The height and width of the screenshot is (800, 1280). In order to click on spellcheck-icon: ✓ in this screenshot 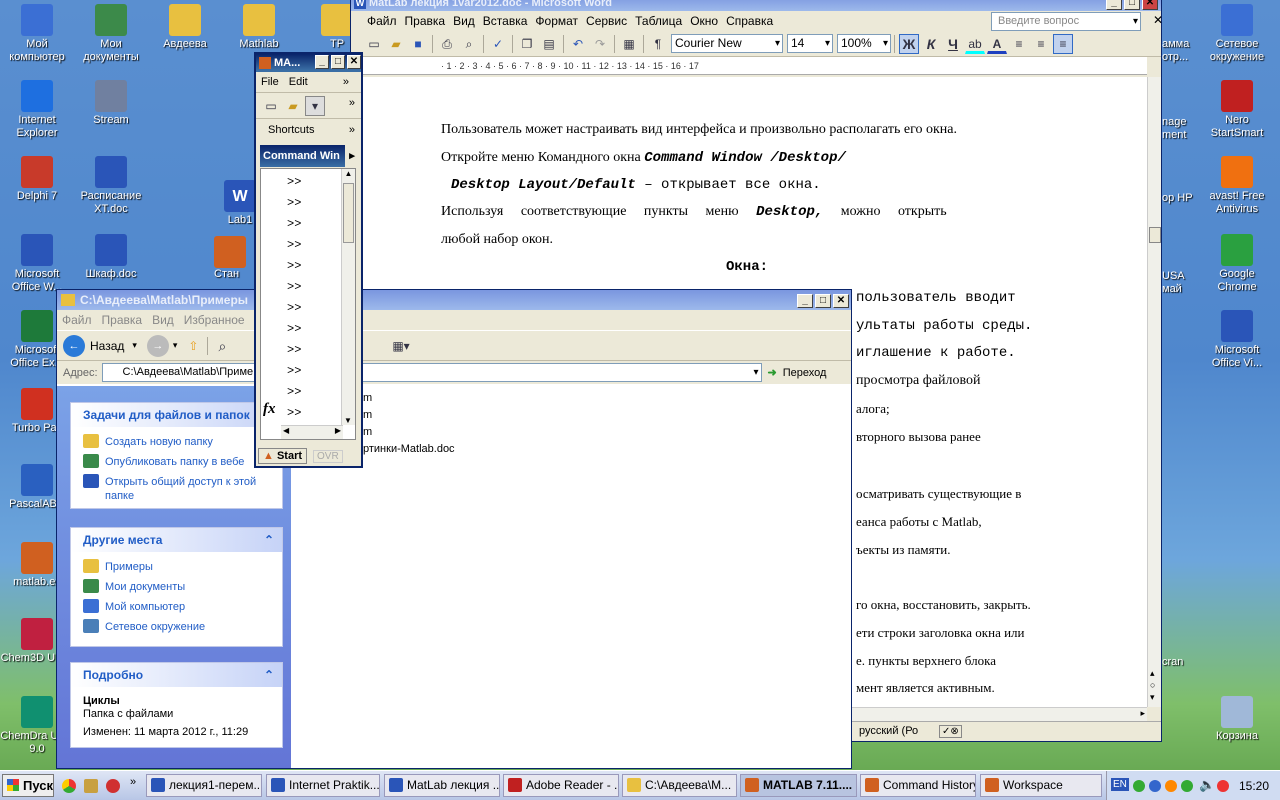, I will do `click(498, 44)`.